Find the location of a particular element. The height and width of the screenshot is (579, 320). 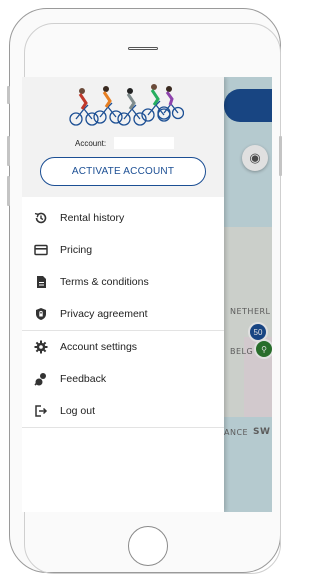

menu-item-feedback: Feedback is located at coordinates (123, 379).